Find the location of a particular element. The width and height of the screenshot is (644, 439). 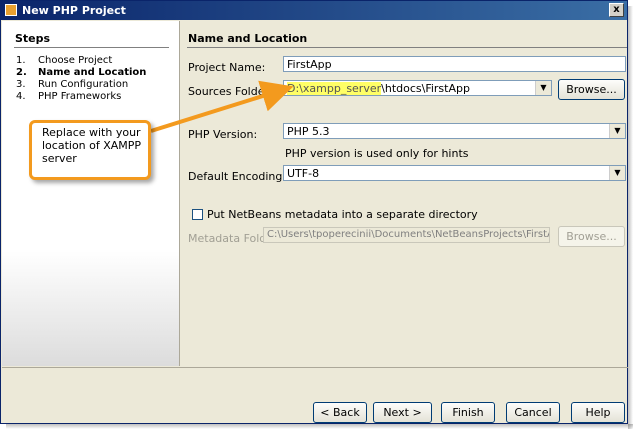

title-bar: New PHP Project x is located at coordinates (314, 10).